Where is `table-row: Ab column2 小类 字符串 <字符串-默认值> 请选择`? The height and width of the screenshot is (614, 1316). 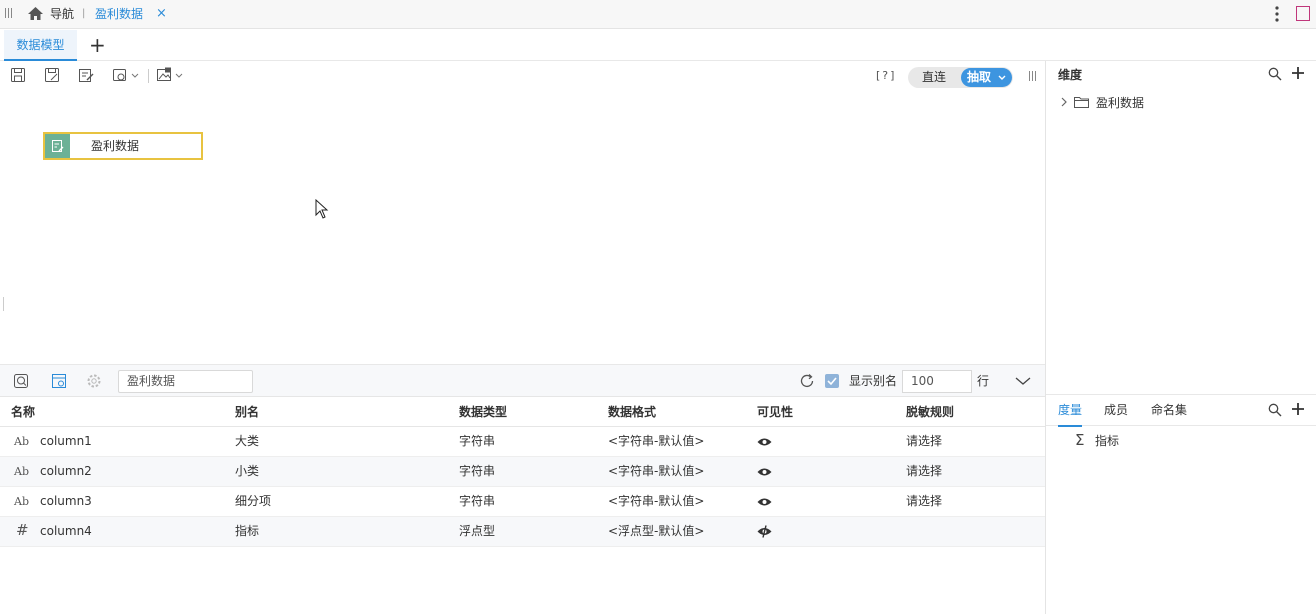 table-row: Ab column2 小类 字符串 <字符串-默认值> 请选择 is located at coordinates (522, 472).